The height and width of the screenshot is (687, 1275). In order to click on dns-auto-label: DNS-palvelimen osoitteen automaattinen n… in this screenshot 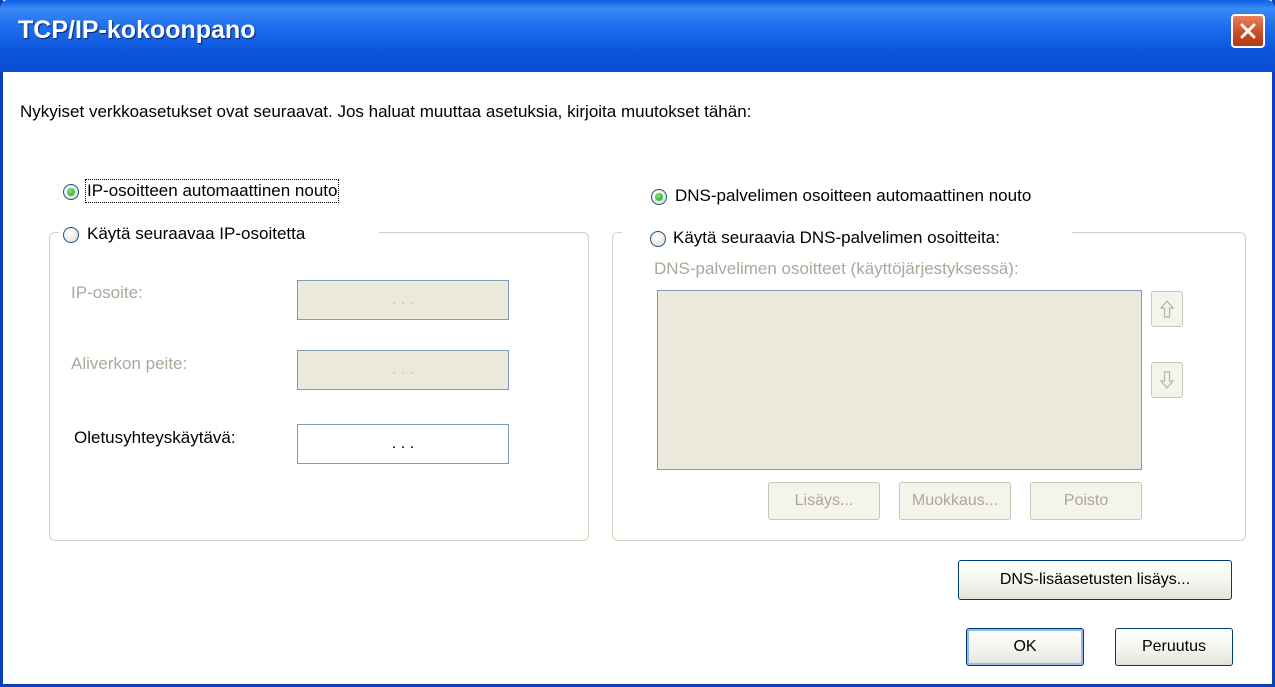, I will do `click(853, 196)`.